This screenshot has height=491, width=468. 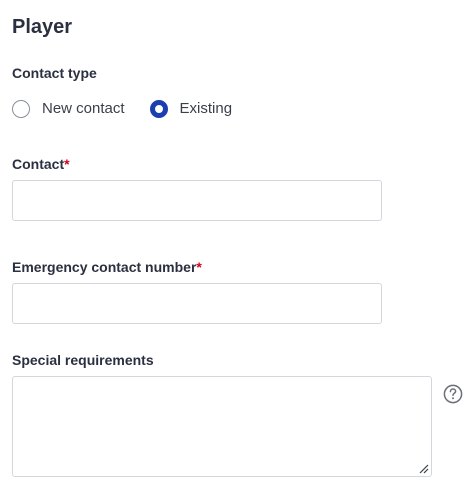 I want to click on radio-label-existing: Existing, so click(x=206, y=108).